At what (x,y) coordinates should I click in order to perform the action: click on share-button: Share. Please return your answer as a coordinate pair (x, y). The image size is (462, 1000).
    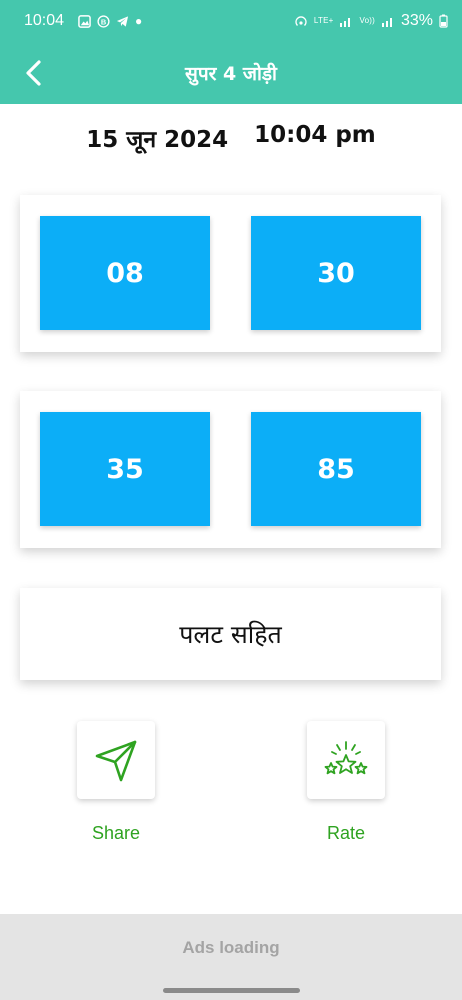
    Looking at the image, I should click on (116, 782).